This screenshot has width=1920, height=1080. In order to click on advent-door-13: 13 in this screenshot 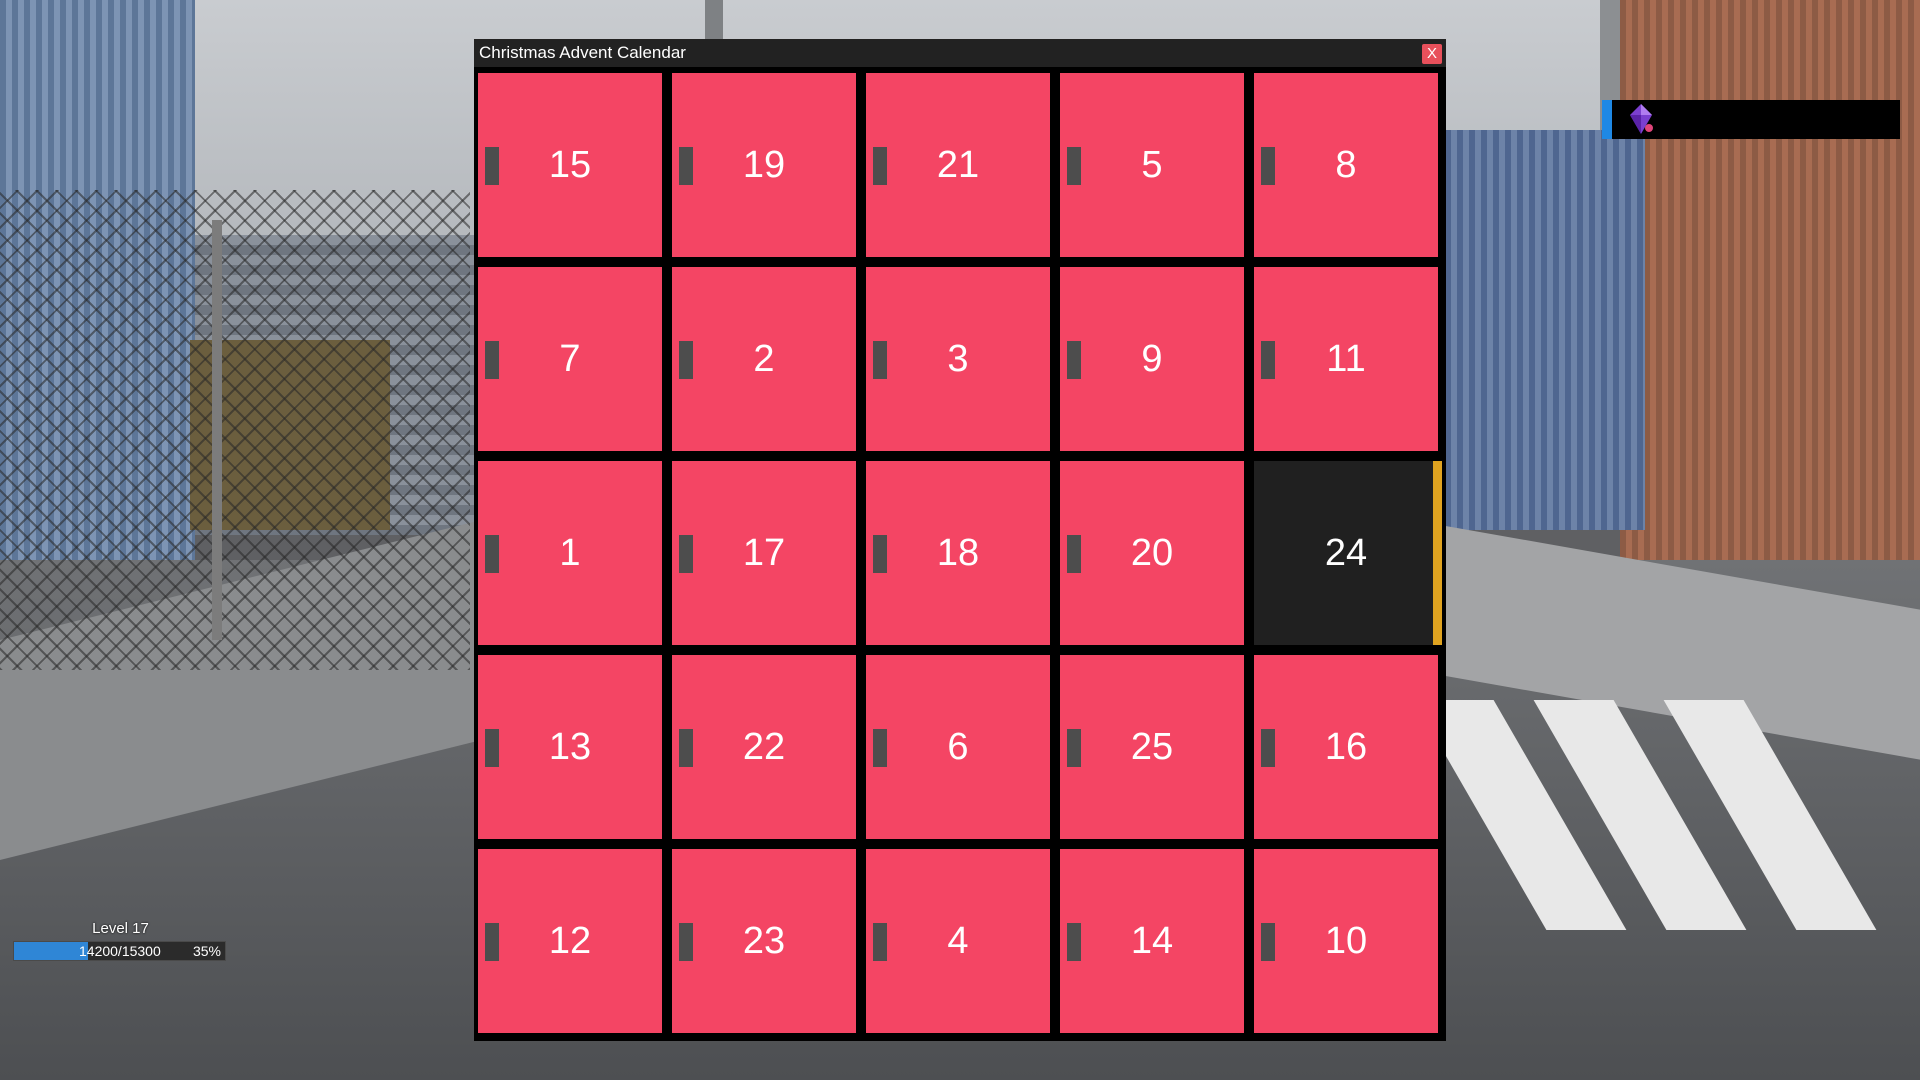, I will do `click(570, 747)`.